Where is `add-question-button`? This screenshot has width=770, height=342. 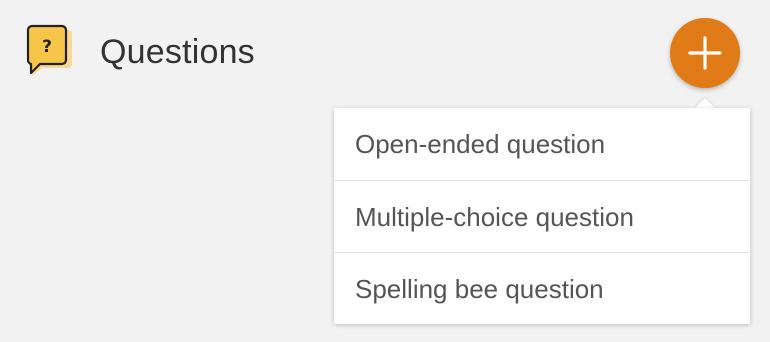 add-question-button is located at coordinates (705, 53).